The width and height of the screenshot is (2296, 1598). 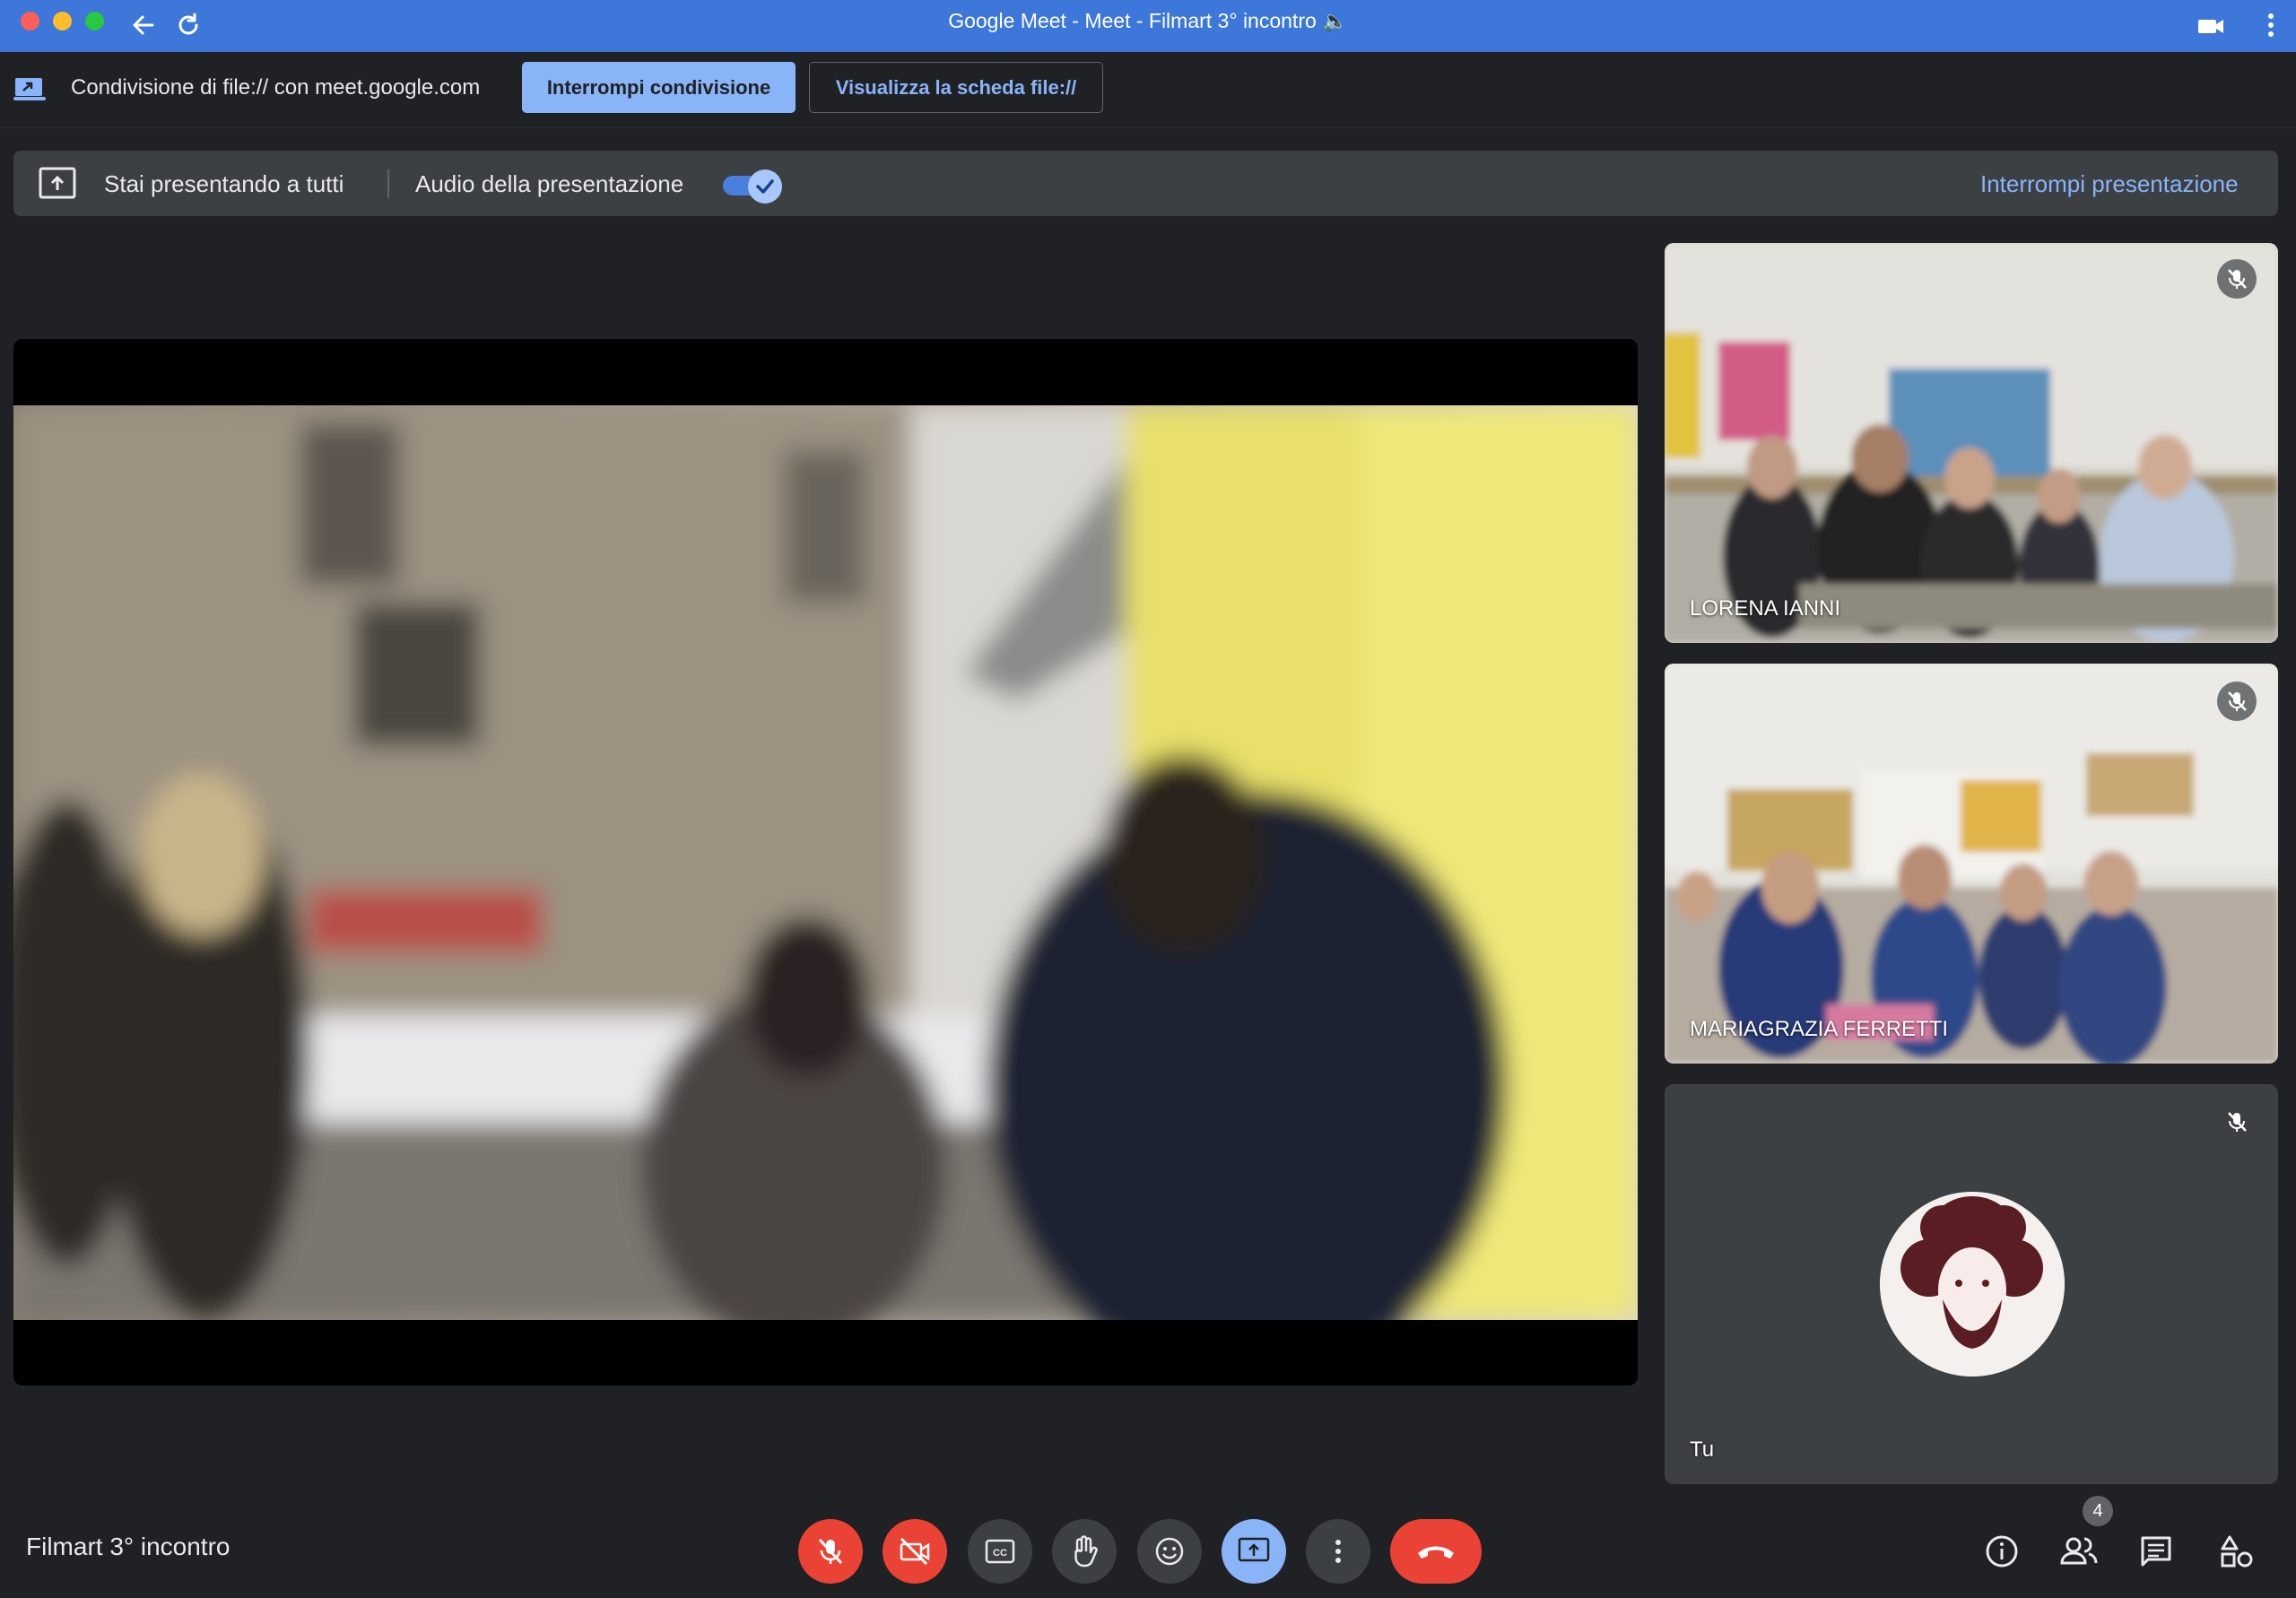 I want to click on stop-sharing-button: Interrompi condivisione, so click(x=659, y=87).